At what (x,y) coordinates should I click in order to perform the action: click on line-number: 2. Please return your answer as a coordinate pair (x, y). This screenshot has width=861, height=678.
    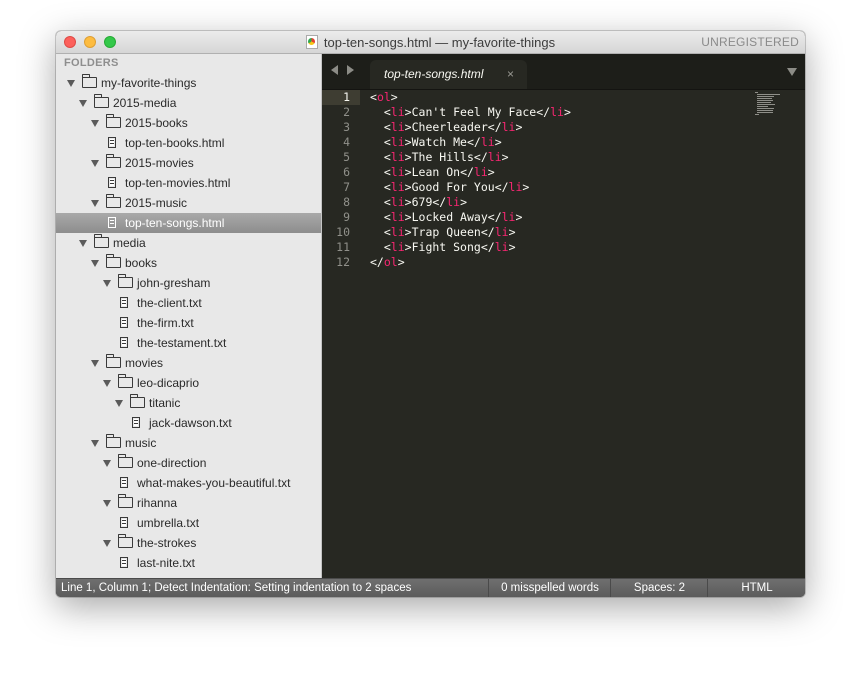
    Looking at the image, I should click on (346, 112).